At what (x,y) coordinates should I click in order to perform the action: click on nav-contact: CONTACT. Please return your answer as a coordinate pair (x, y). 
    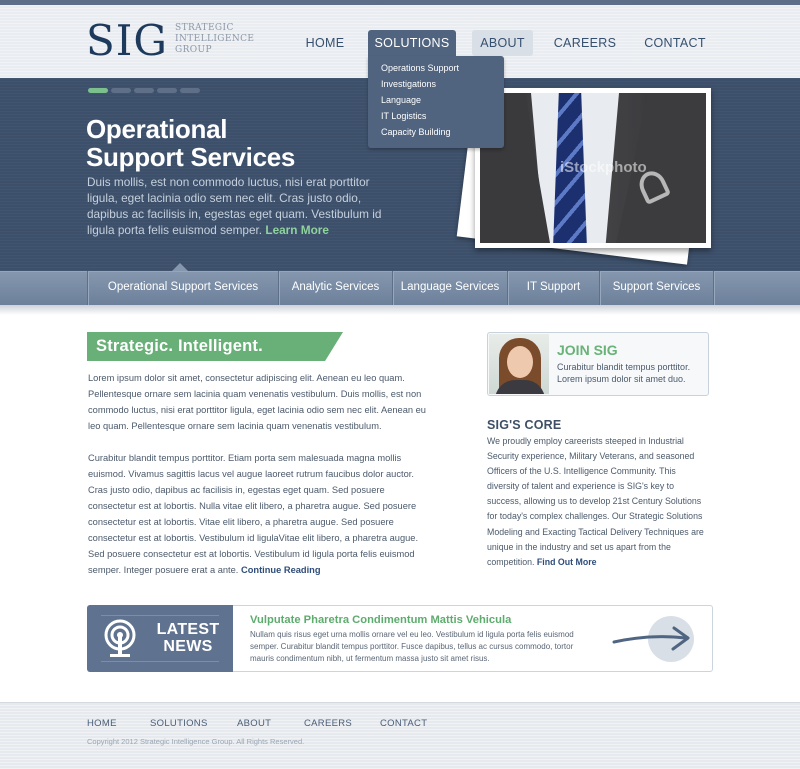
    Looking at the image, I should click on (675, 43).